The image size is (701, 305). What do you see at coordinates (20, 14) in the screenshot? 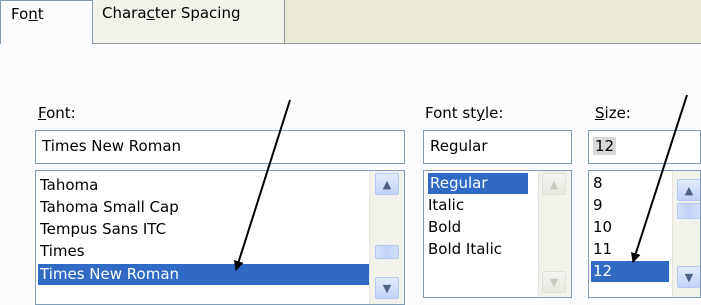
I see `tab-label: Fo` at bounding box center [20, 14].